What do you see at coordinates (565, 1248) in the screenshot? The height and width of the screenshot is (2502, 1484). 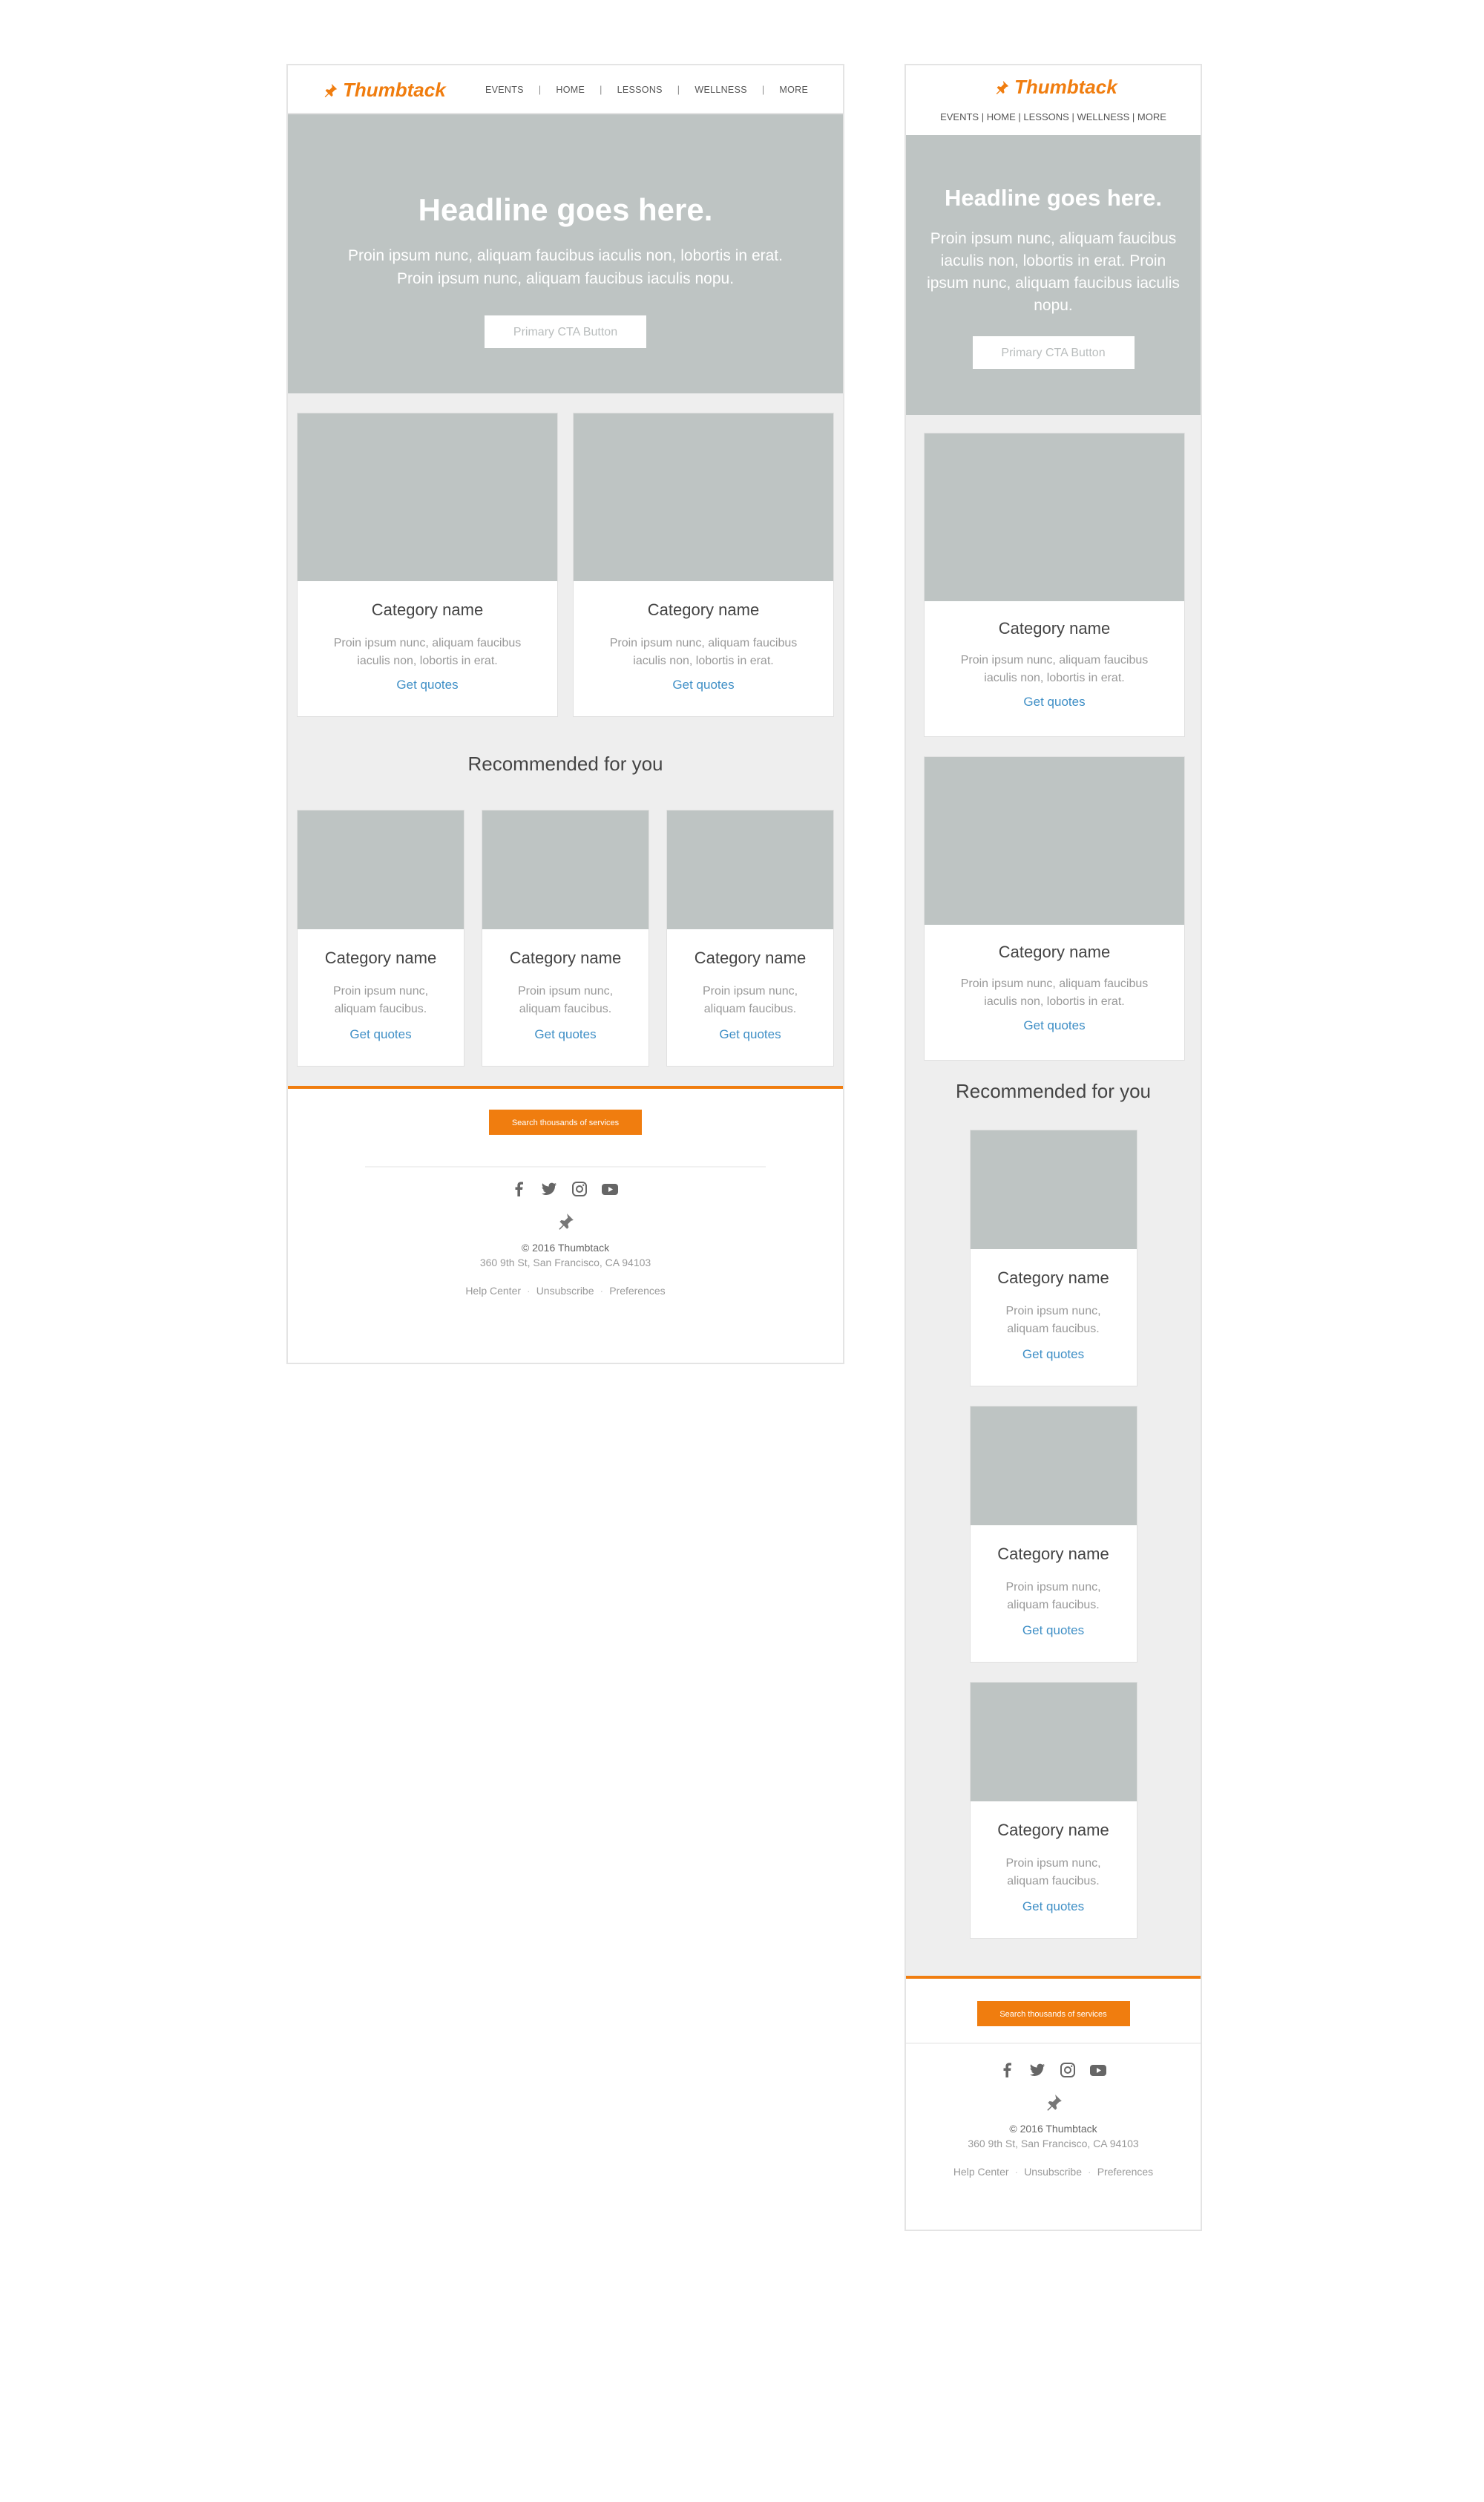 I see `copyright-text: © 2016 Thumbtack` at bounding box center [565, 1248].